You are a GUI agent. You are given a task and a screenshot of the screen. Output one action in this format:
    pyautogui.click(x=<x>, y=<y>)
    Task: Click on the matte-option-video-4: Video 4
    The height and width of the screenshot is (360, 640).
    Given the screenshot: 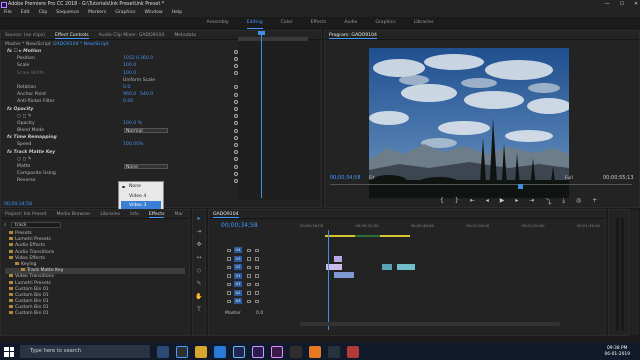 What is the action you would take?
    pyautogui.click(x=141, y=197)
    